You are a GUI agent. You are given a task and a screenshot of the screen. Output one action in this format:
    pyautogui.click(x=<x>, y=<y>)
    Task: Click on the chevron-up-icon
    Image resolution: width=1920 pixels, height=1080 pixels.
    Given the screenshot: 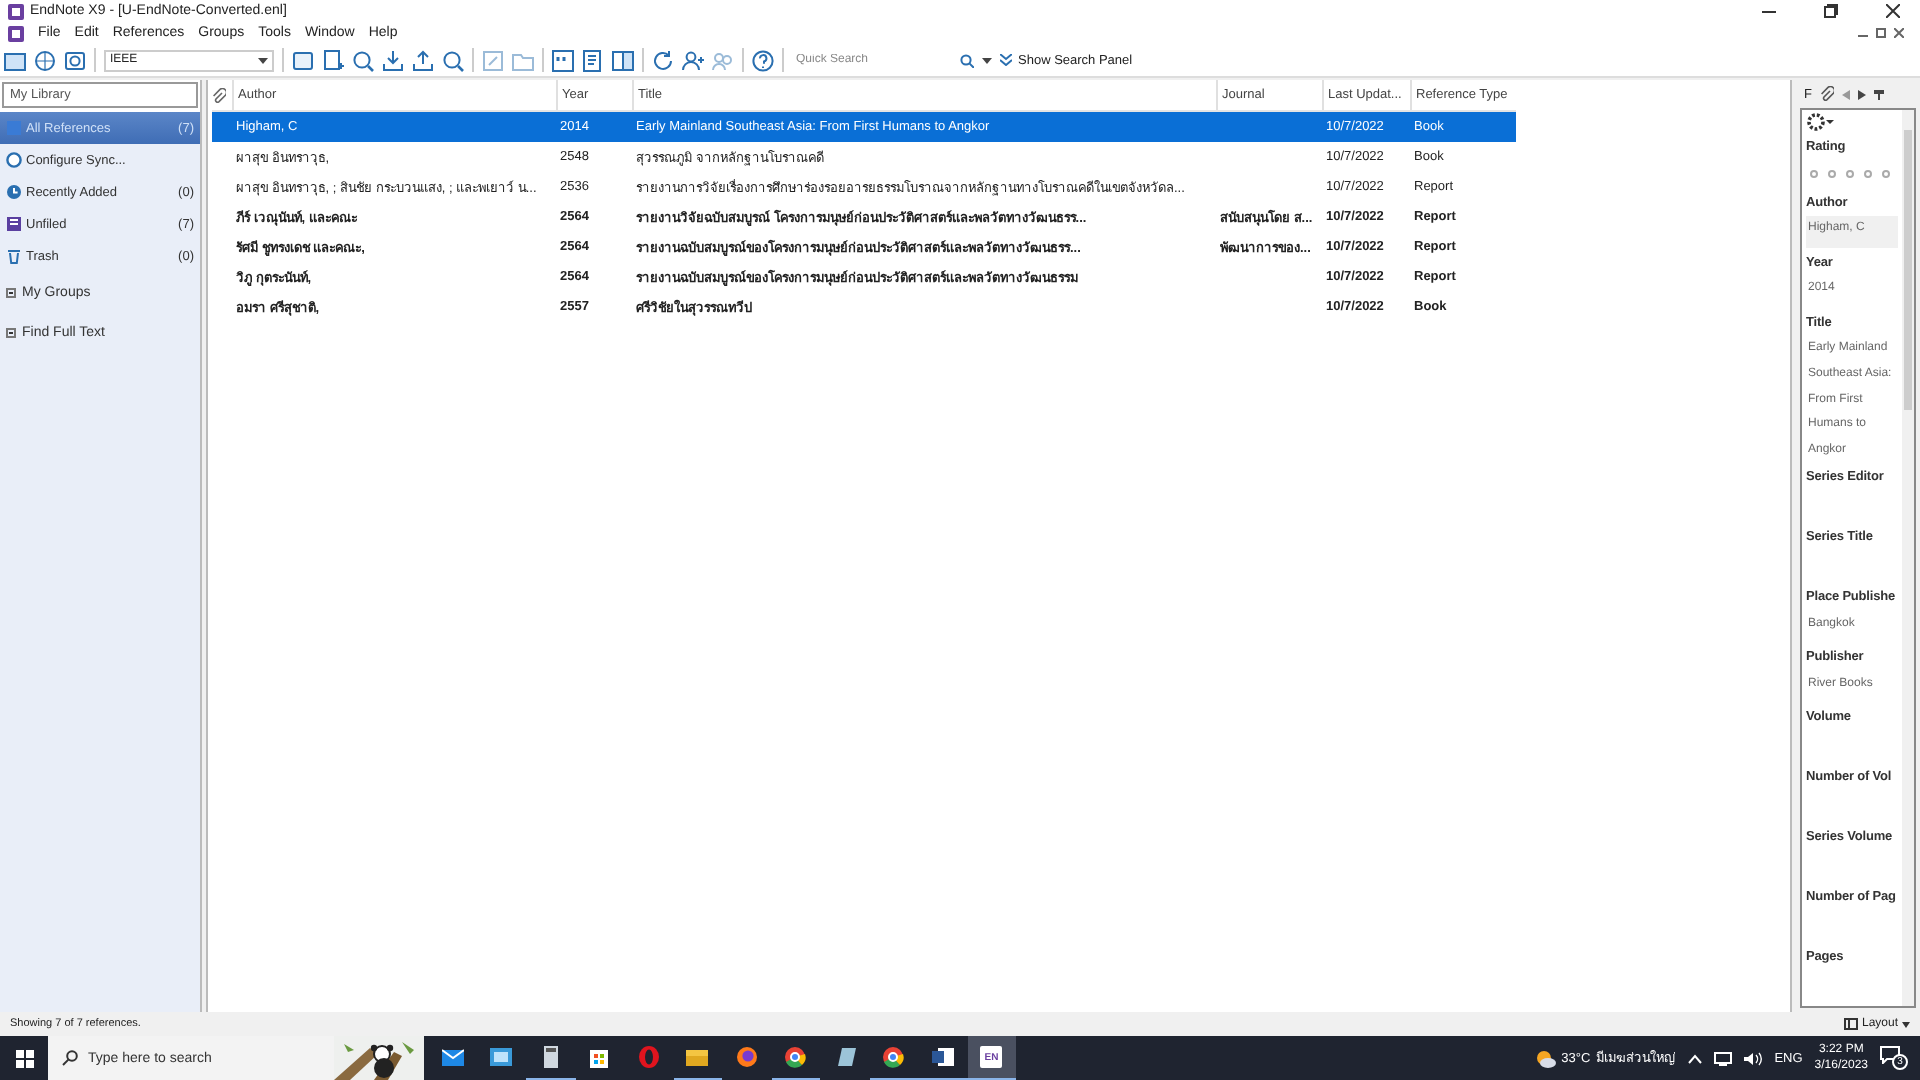 What is the action you would take?
    pyautogui.click(x=1695, y=1058)
    